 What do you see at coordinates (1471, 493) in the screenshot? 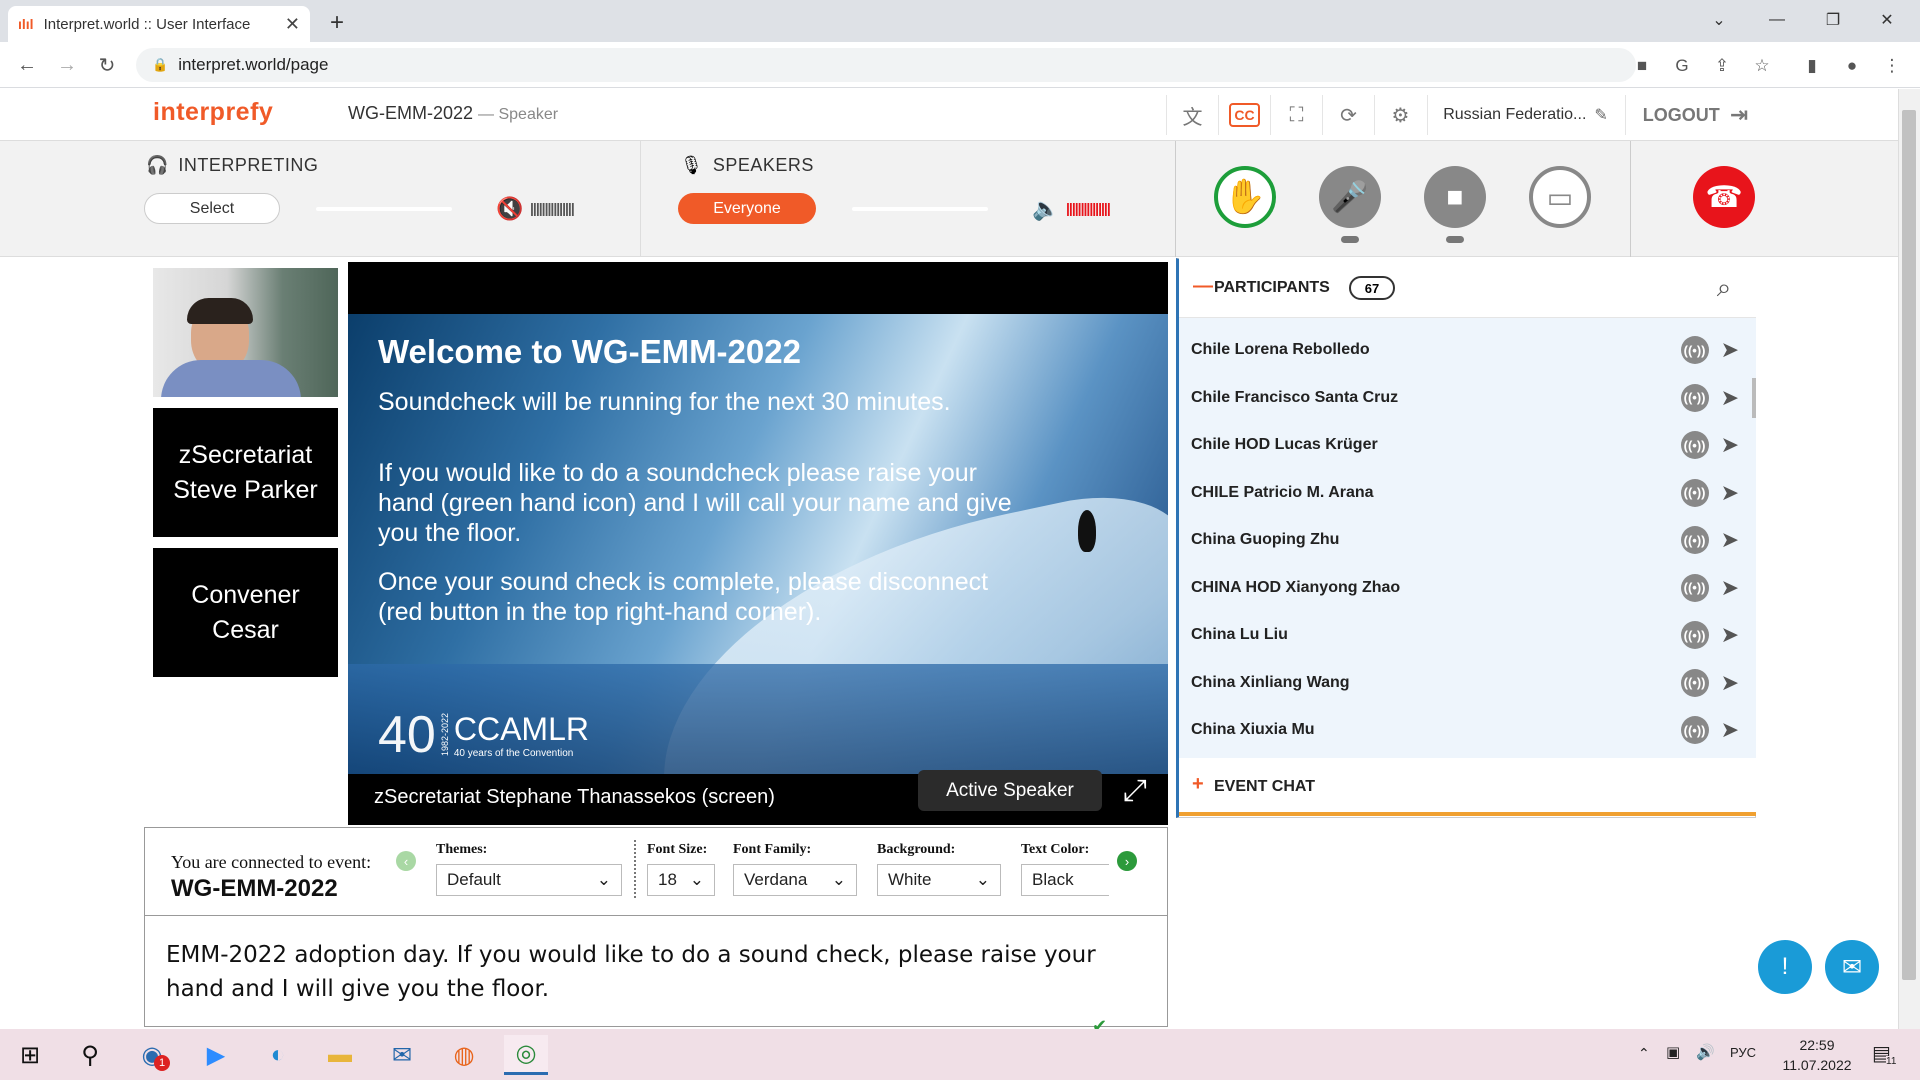
I see `participant-row: CHILE Patricio M. Arana ((•)) ➤` at bounding box center [1471, 493].